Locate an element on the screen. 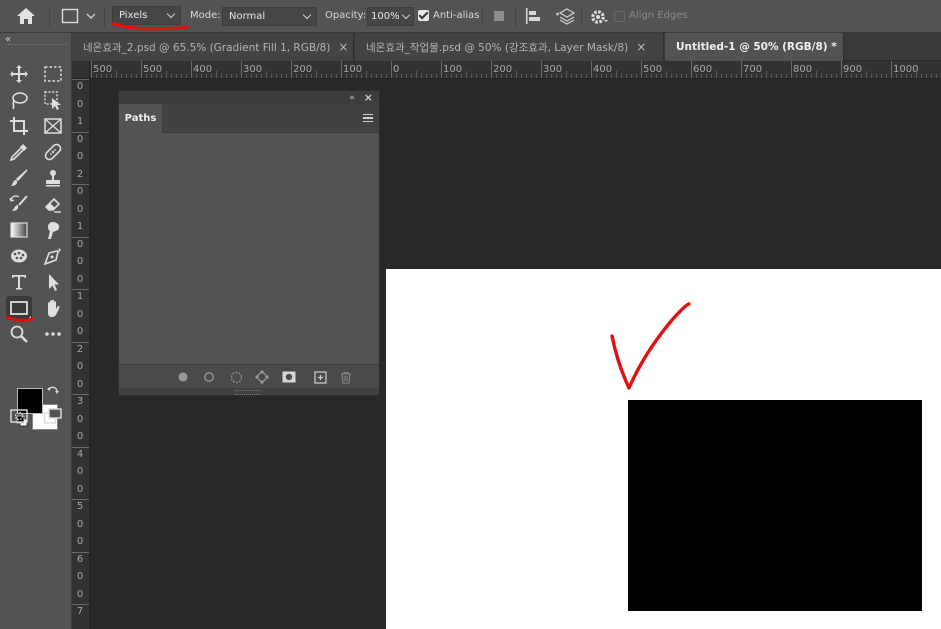 This screenshot has width=941, height=629. swap-colors-button is located at coordinates (53, 393).